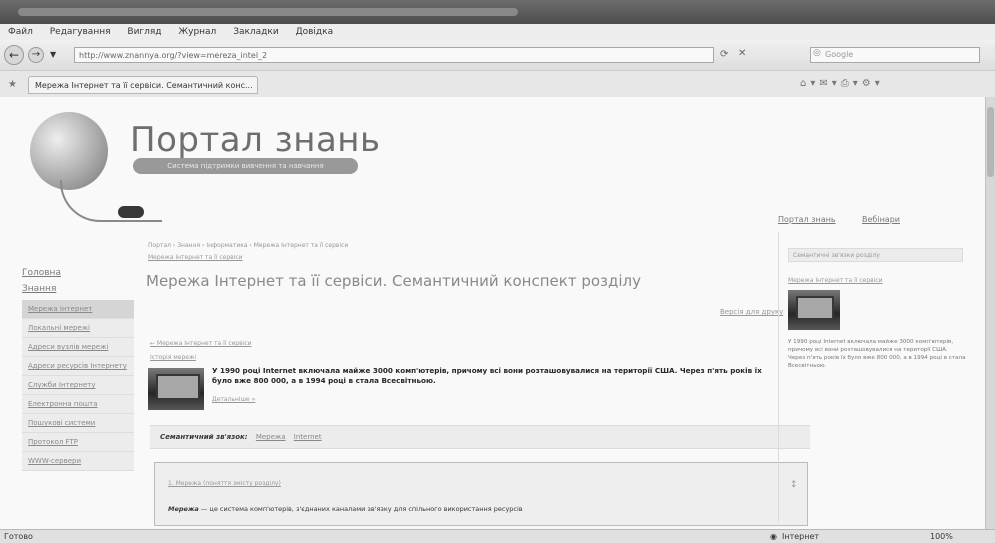  Describe the element at coordinates (201, 343) in the screenshot. I see `back-link: ← Мережа Інтернет та її сервіси` at that location.